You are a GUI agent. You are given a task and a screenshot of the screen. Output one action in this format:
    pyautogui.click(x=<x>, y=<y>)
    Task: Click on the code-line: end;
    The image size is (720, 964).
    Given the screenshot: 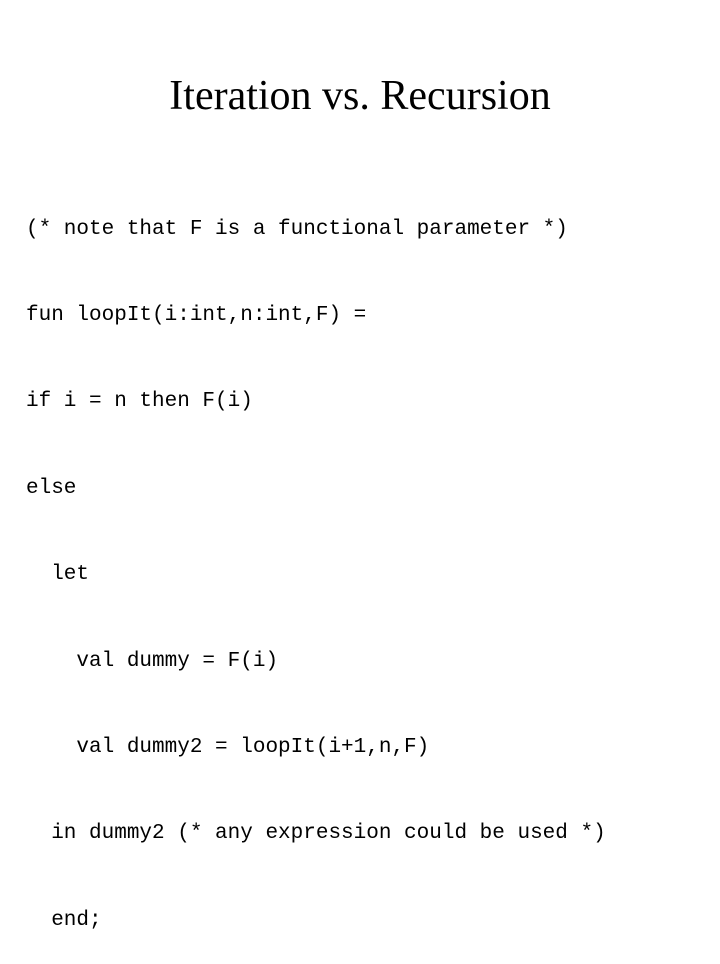 What is the action you would take?
    pyautogui.click(x=64, y=920)
    